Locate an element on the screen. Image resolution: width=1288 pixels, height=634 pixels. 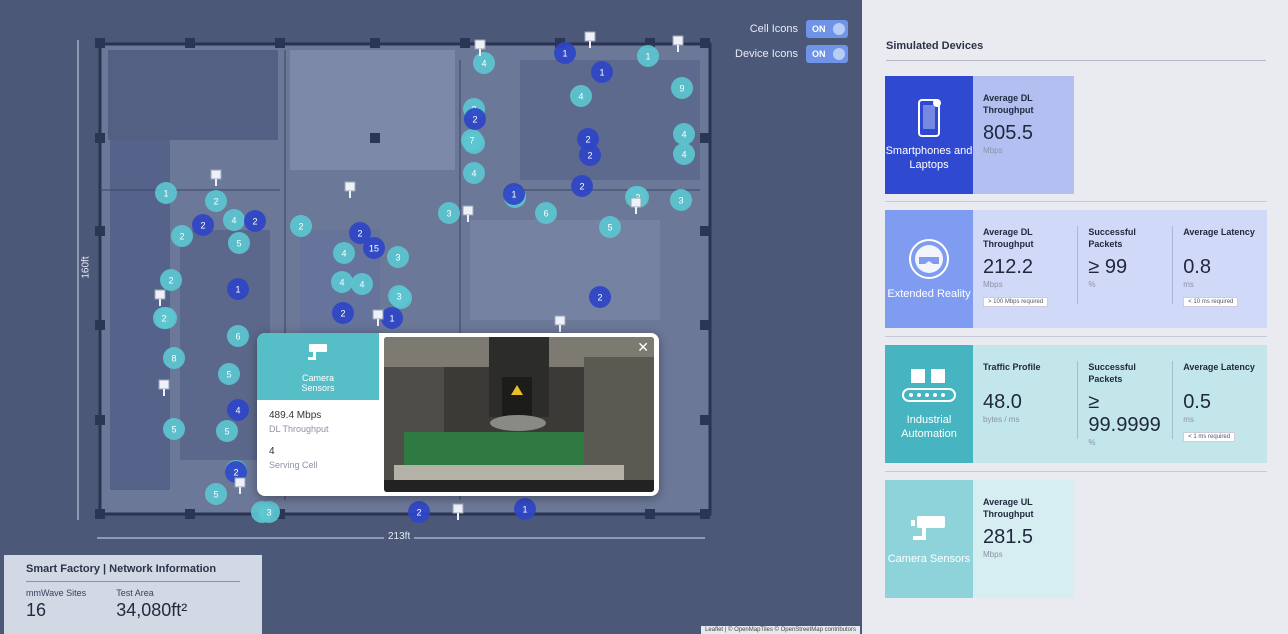
card-body: Average DL Throughput 805.5 Mbps is located at coordinates (1023, 135).